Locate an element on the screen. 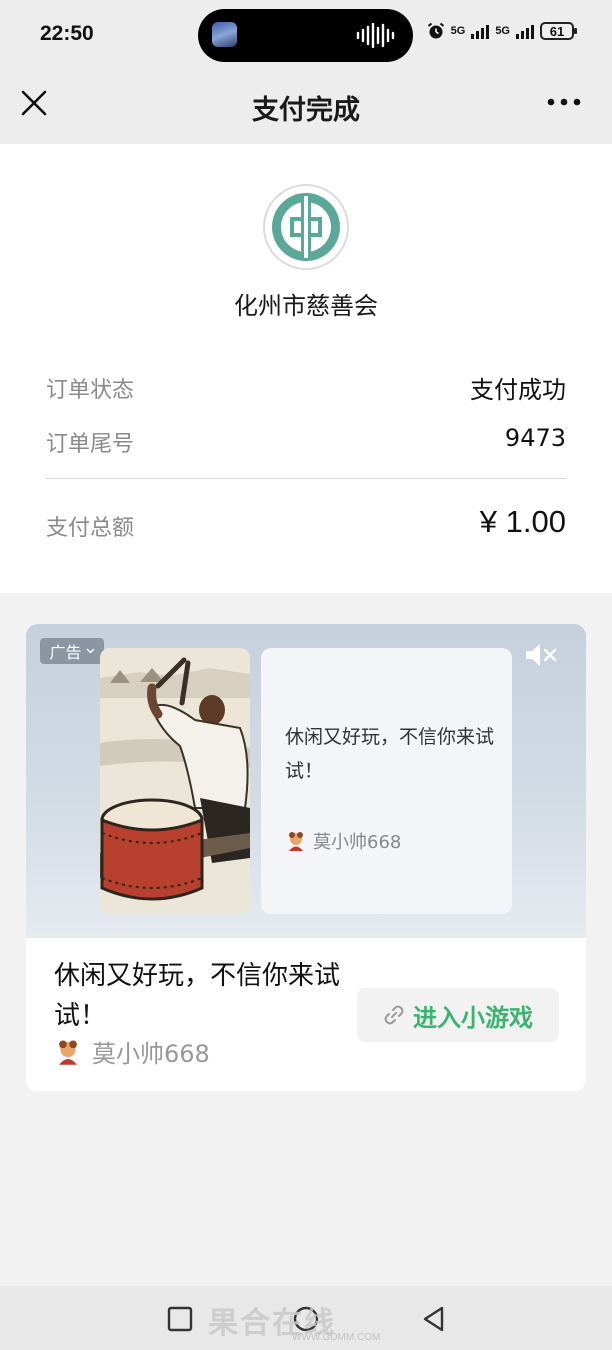  ad-author: 莫小帅668 is located at coordinates (132, 1051).